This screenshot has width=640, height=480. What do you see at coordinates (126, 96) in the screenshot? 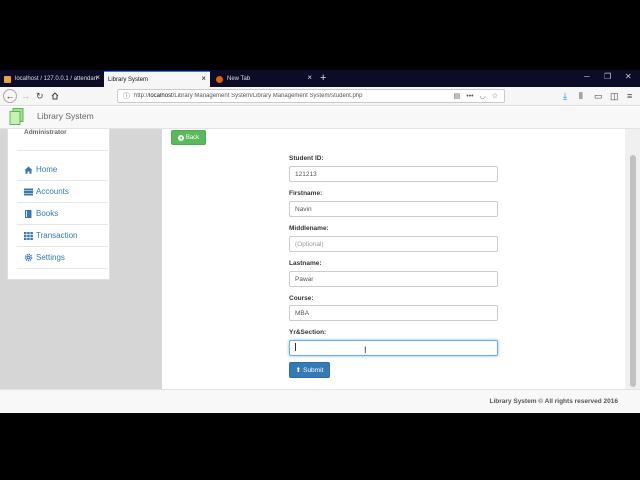
I see `site-info-icon: ⓘ` at bounding box center [126, 96].